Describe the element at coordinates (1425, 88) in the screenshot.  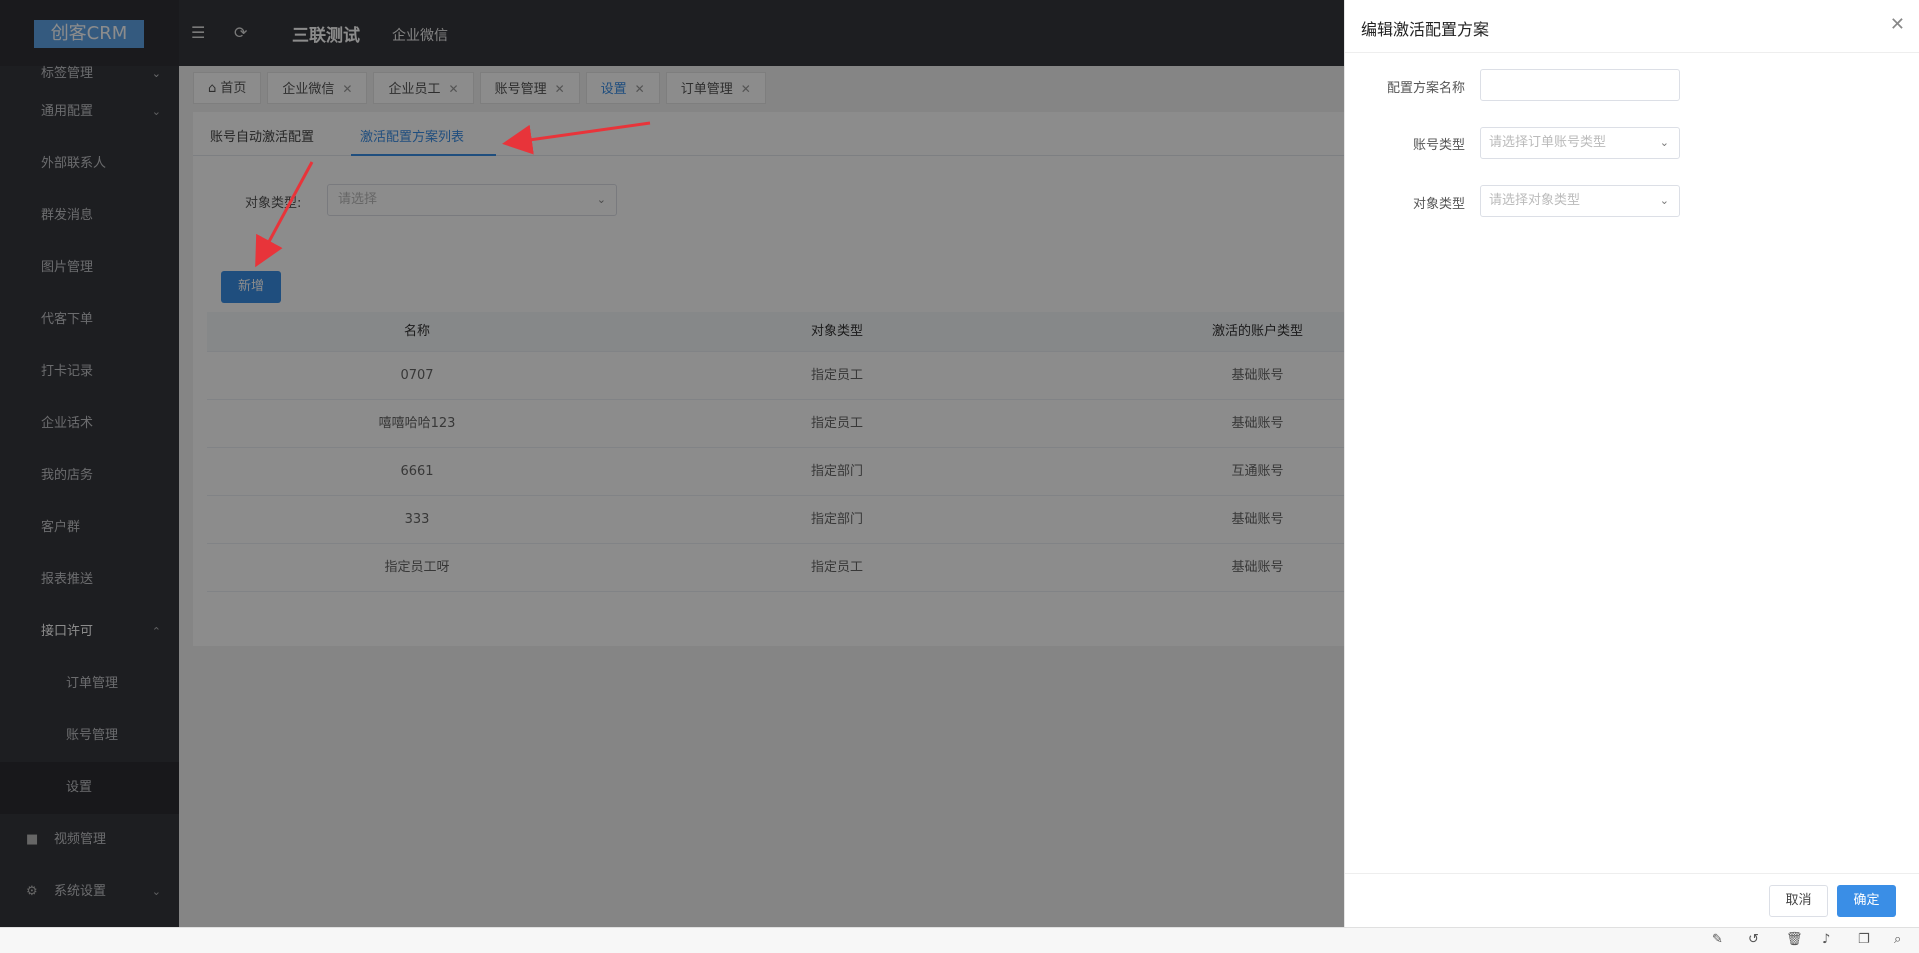
I see `plan-name-label: 配置方案名称` at that location.